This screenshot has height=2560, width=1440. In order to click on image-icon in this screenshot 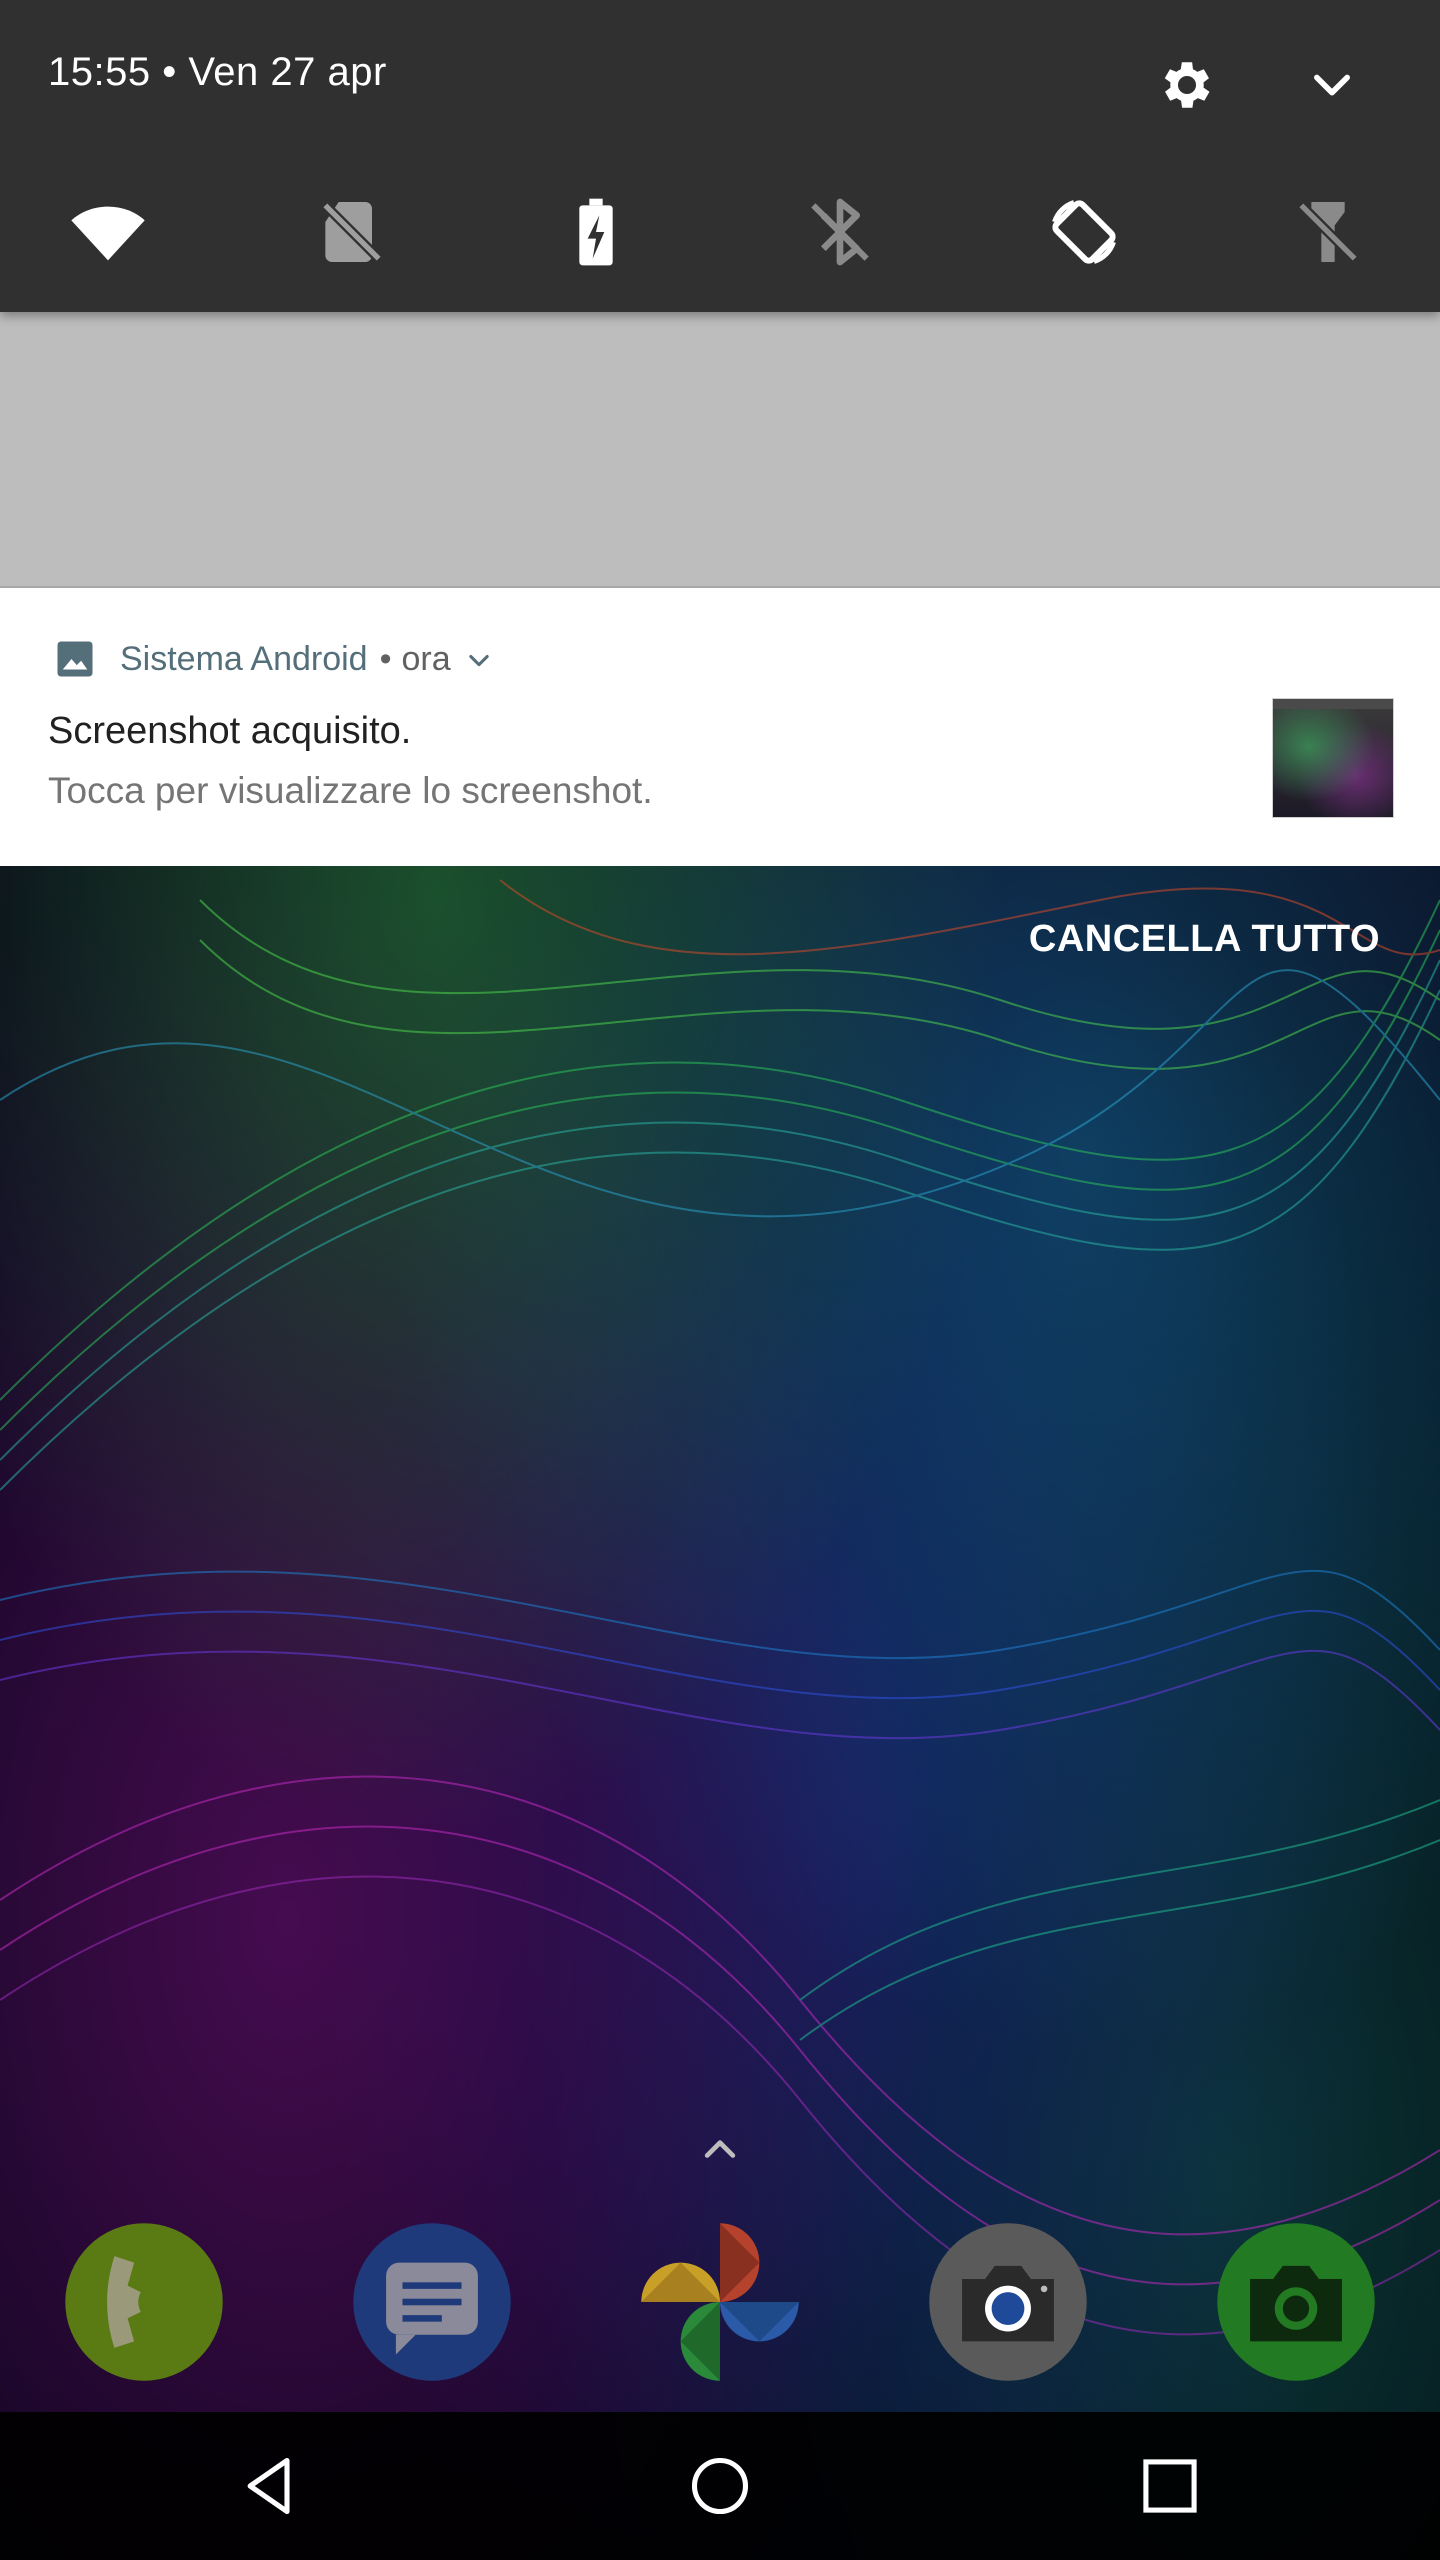, I will do `click(75, 659)`.